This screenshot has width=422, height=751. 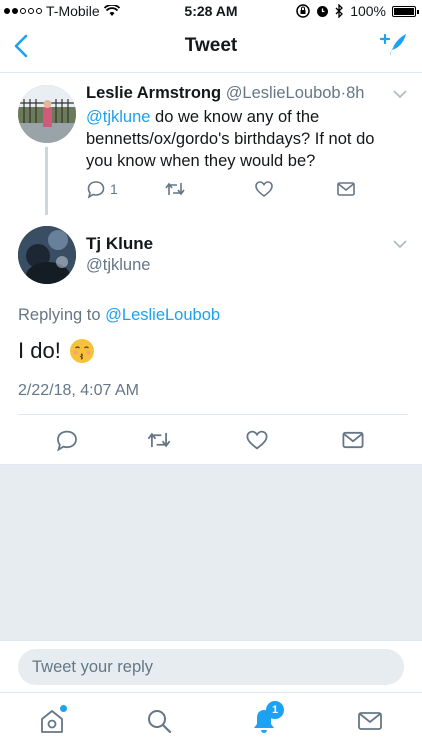 I want to click on battery-percent: 100%, so click(x=368, y=11).